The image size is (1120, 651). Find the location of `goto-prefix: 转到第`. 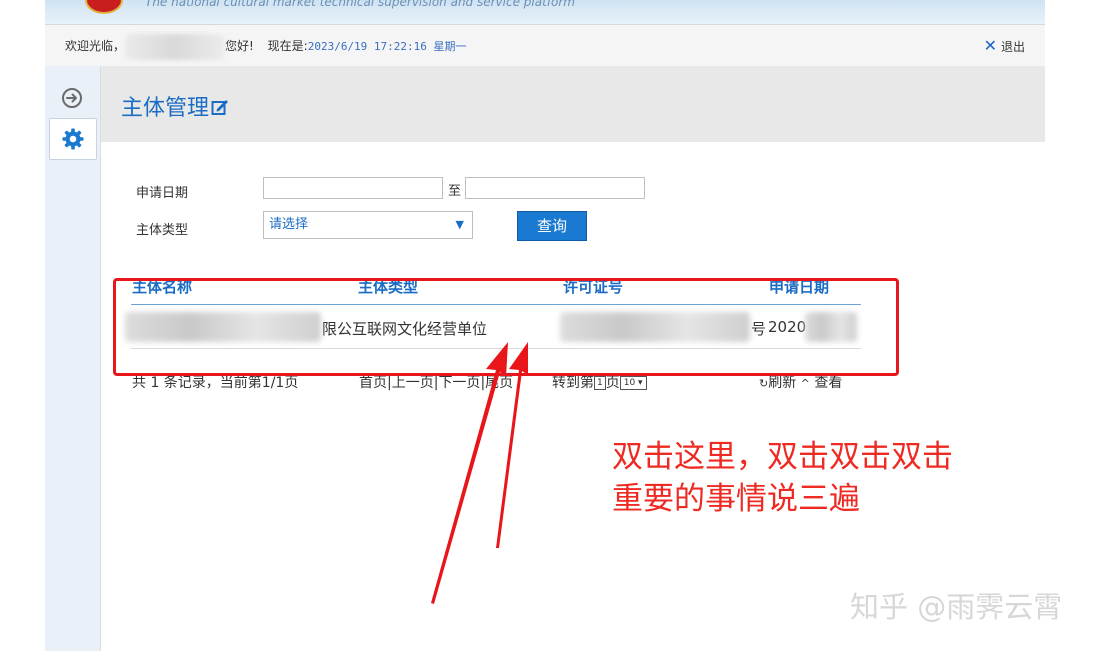

goto-prefix: 转到第 is located at coordinates (573, 383).